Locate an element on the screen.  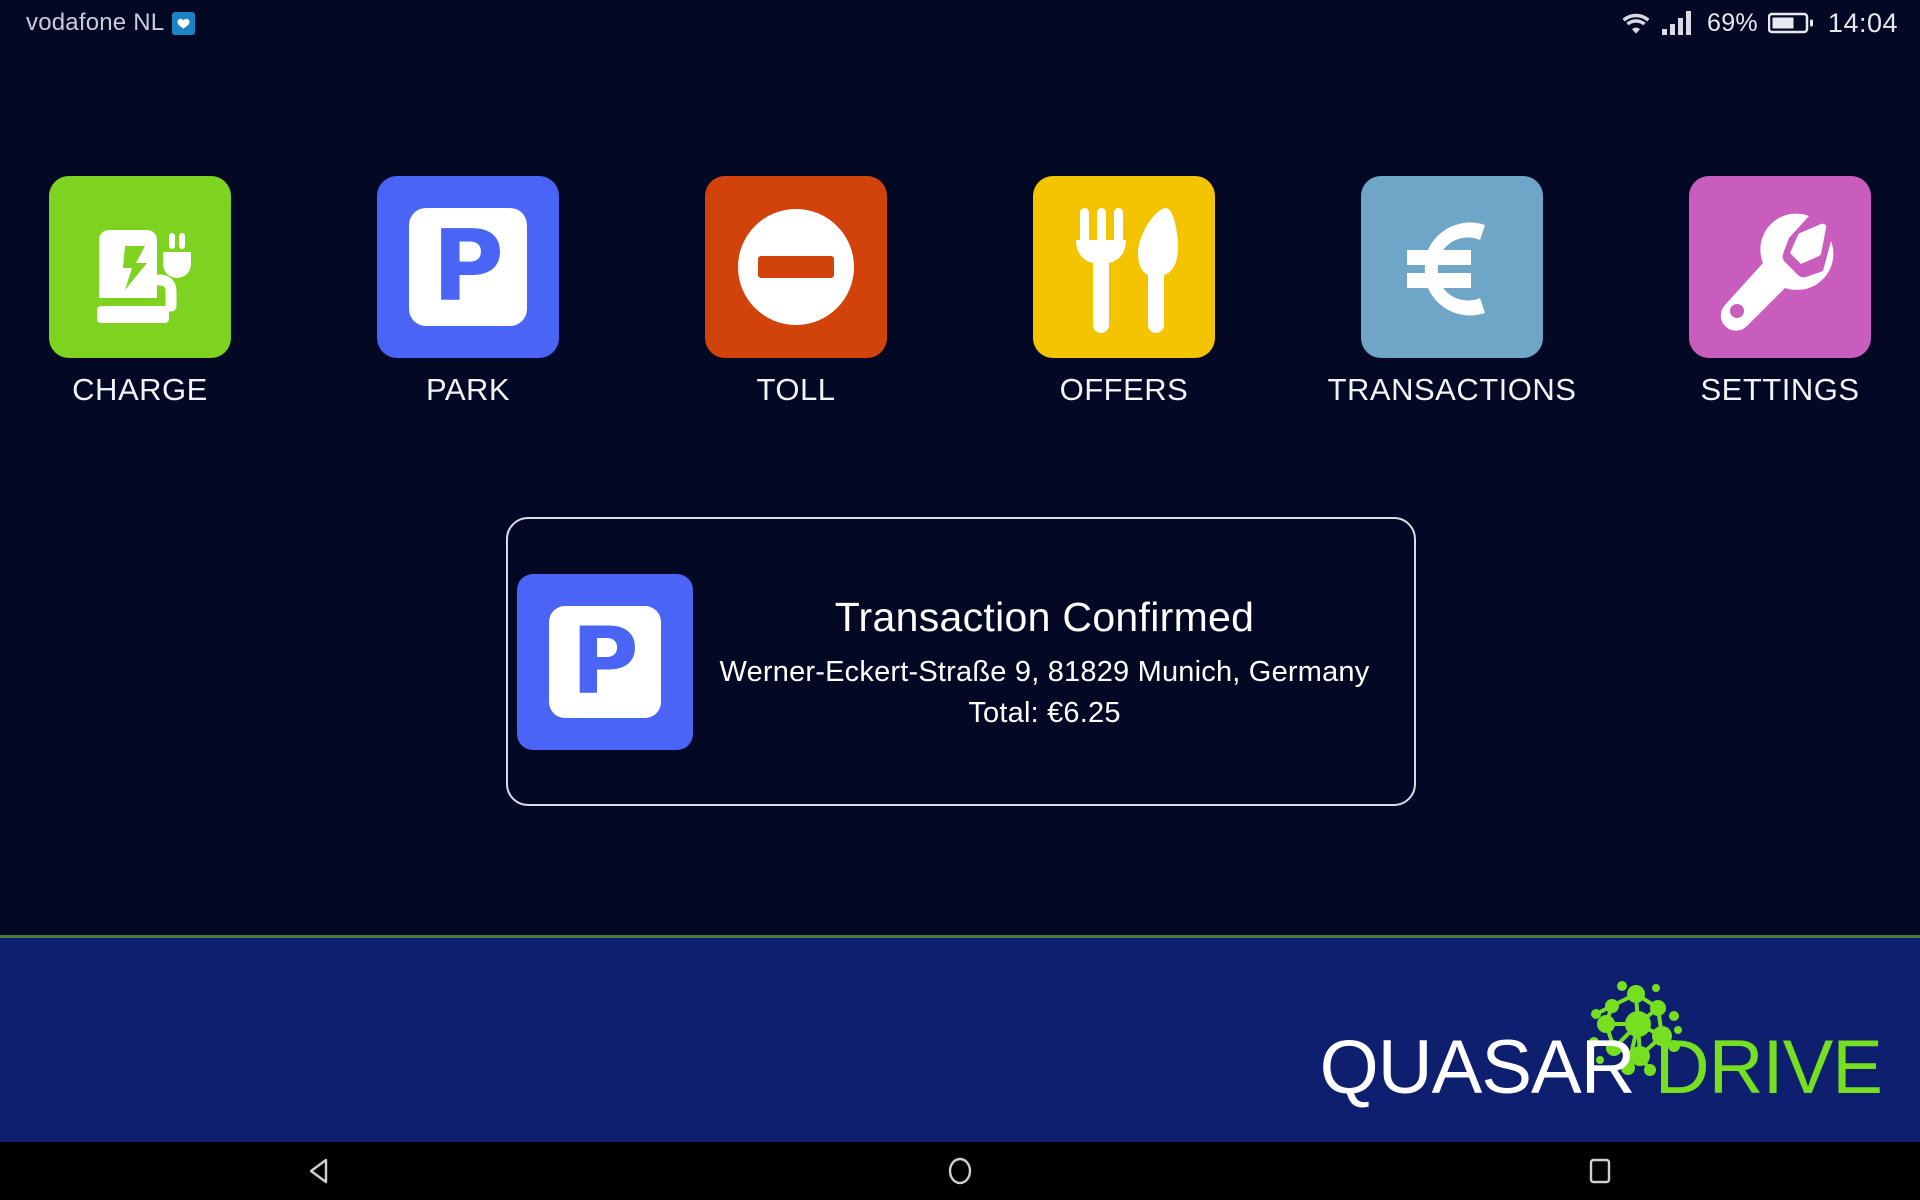
wrench-icon is located at coordinates (1780, 267).